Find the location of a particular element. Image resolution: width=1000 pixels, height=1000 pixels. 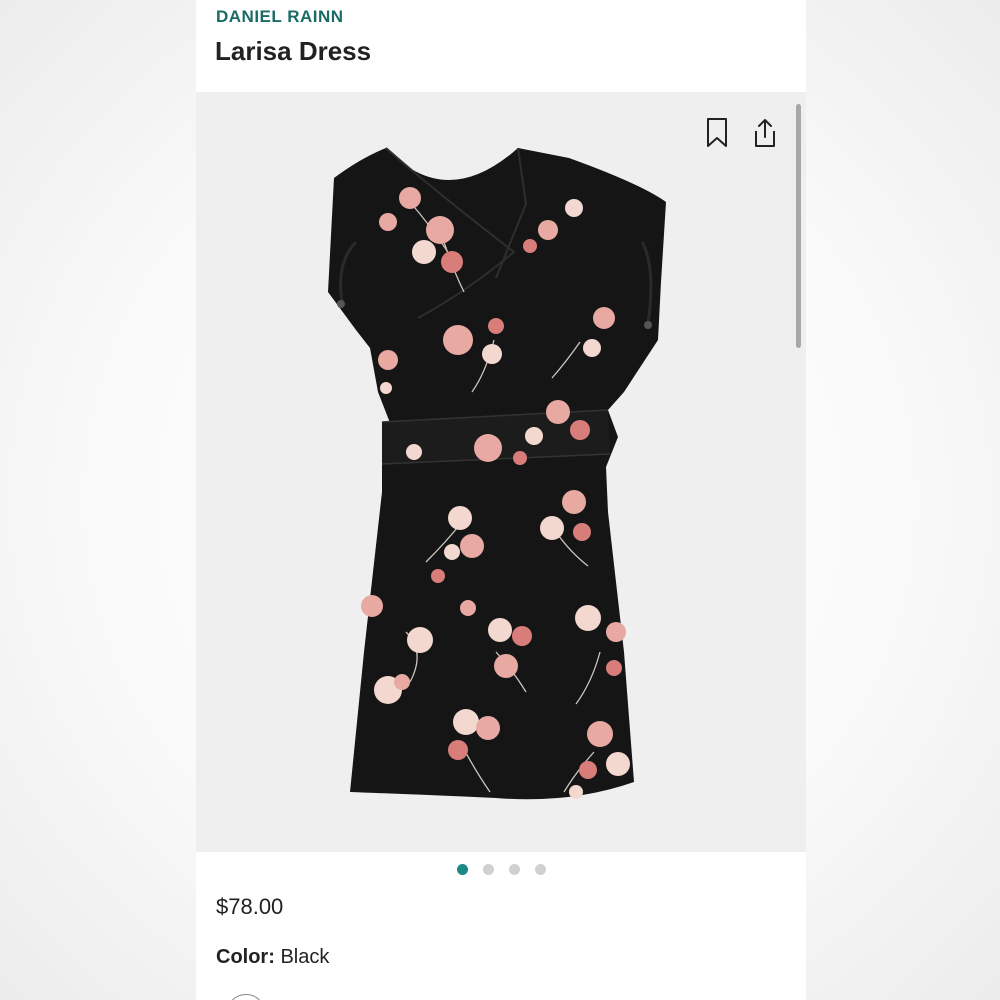

color-swatch is located at coordinates (246, 997).